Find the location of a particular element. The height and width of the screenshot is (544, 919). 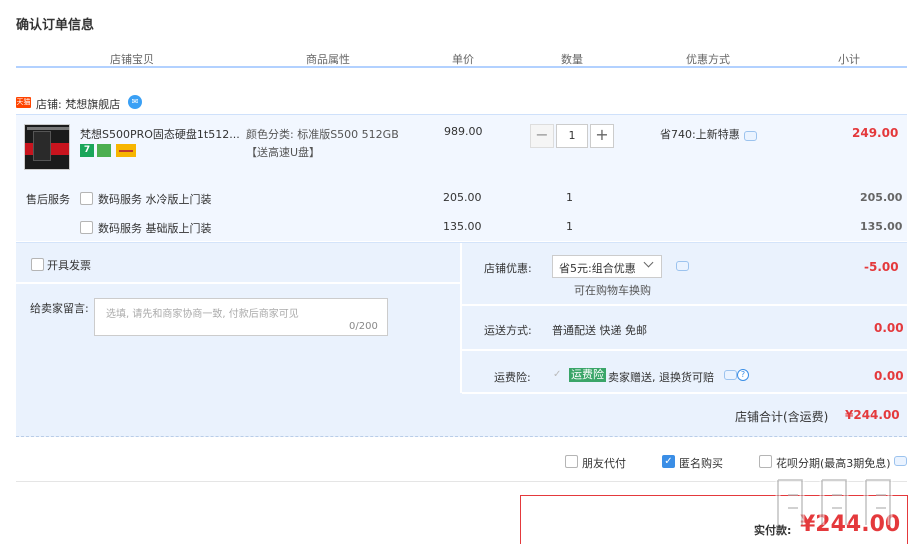

insurance-tag: 运费险 is located at coordinates (587, 375).